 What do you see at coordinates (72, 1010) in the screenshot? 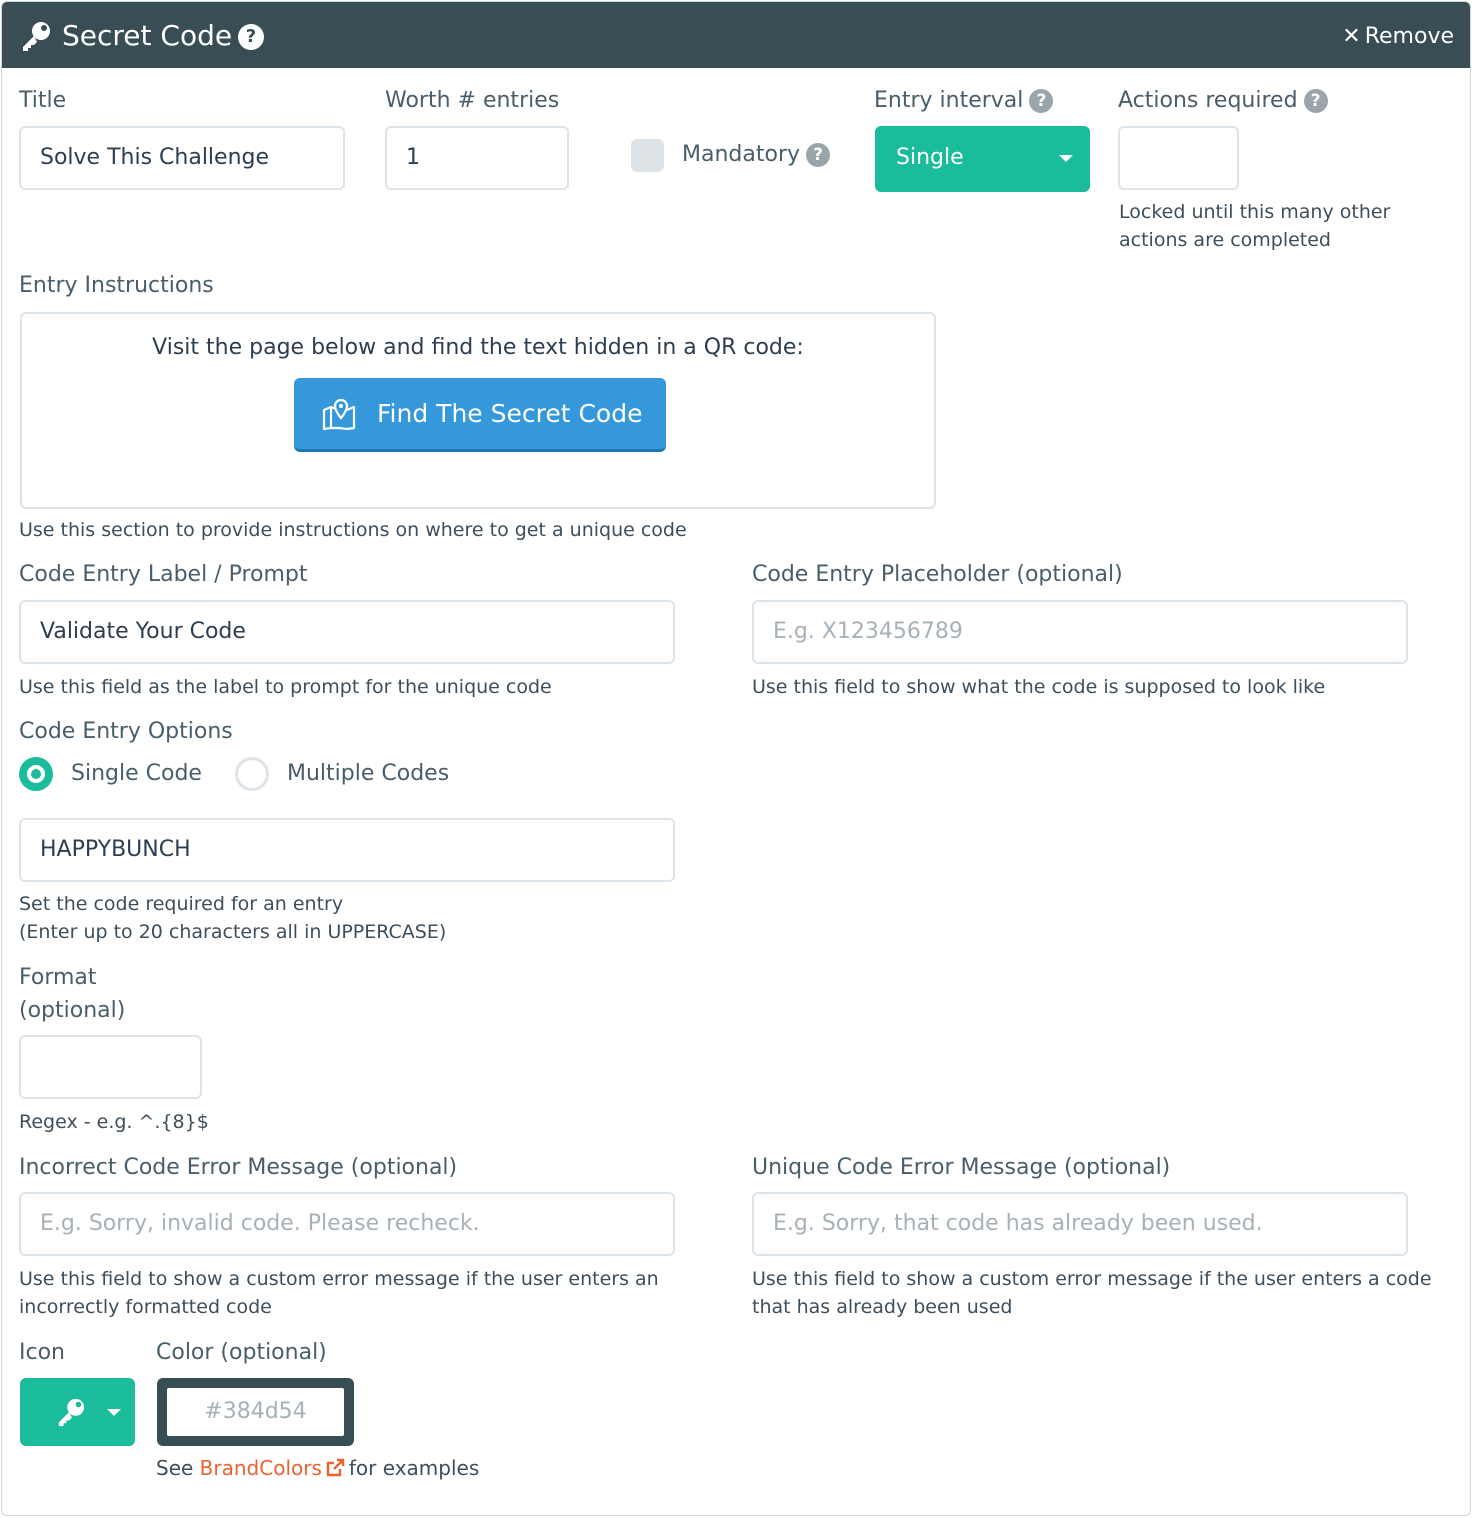
I see `format-optional-label: (optional)` at bounding box center [72, 1010].